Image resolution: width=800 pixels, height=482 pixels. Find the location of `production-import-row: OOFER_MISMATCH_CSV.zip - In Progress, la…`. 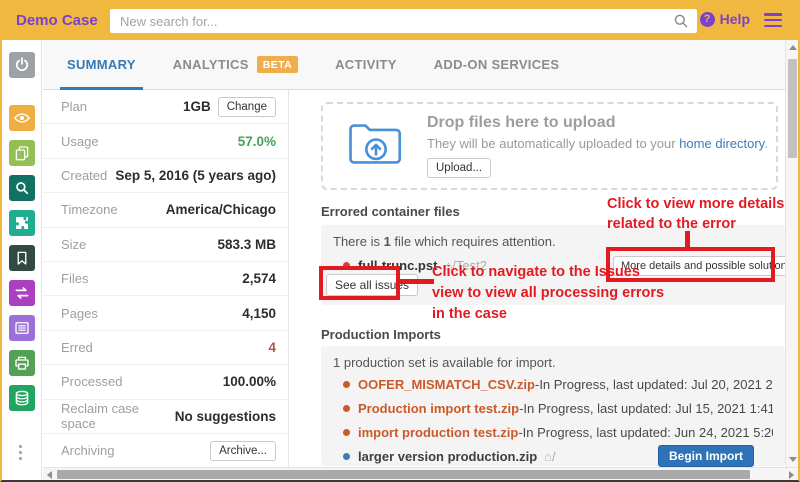

production-import-row: OOFER_MISMATCH_CSV.zip - In Progress, la… is located at coordinates (553, 384).